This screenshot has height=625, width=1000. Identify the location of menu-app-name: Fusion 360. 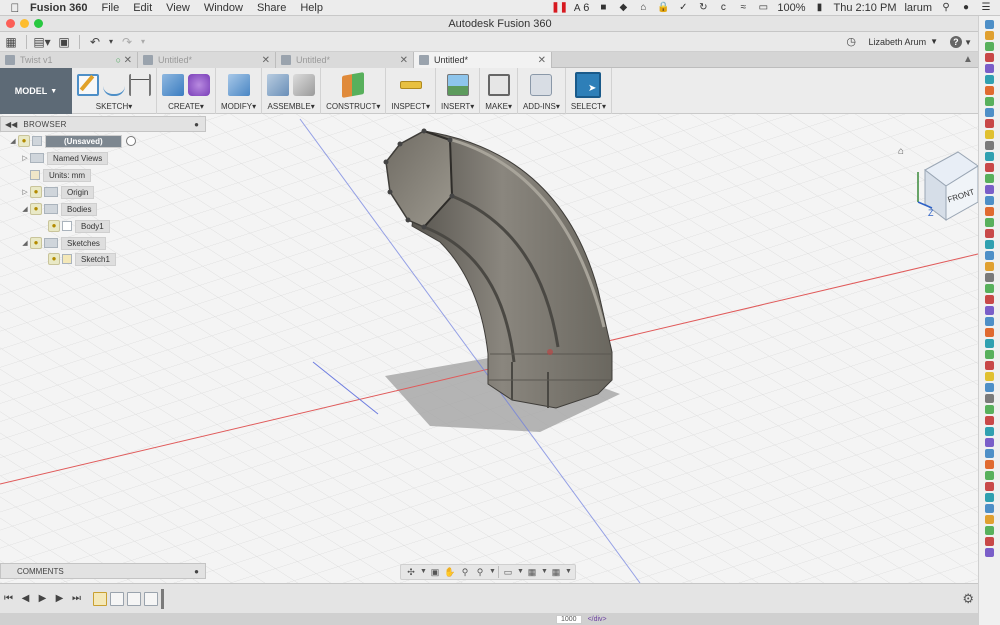
(58, 8).